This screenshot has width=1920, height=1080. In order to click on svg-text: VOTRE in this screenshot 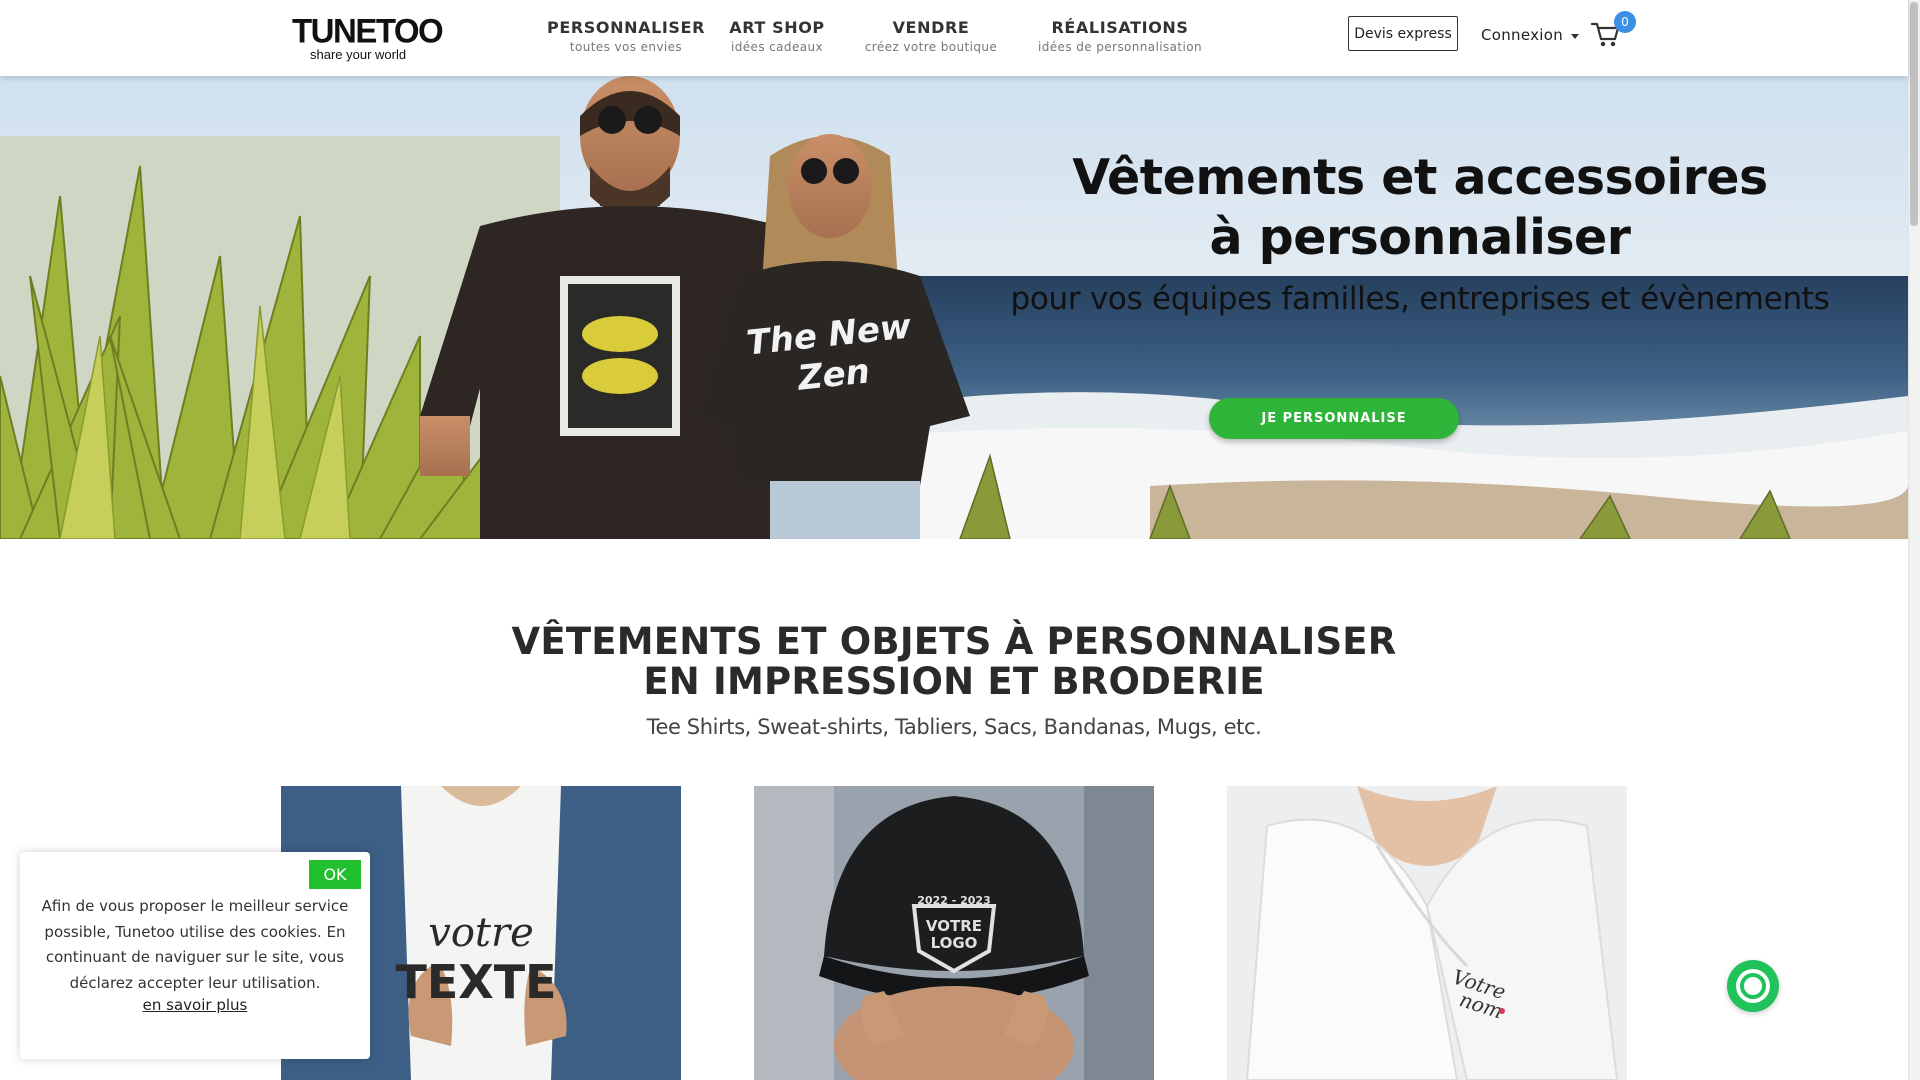, I will do `click(954, 926)`.